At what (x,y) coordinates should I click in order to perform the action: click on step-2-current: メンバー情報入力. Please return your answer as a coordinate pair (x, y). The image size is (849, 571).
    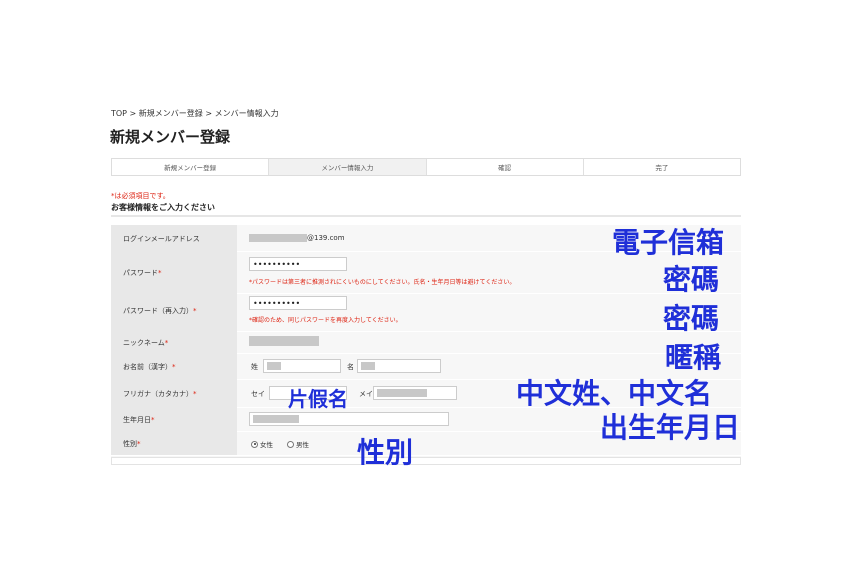
    Looking at the image, I should click on (348, 167).